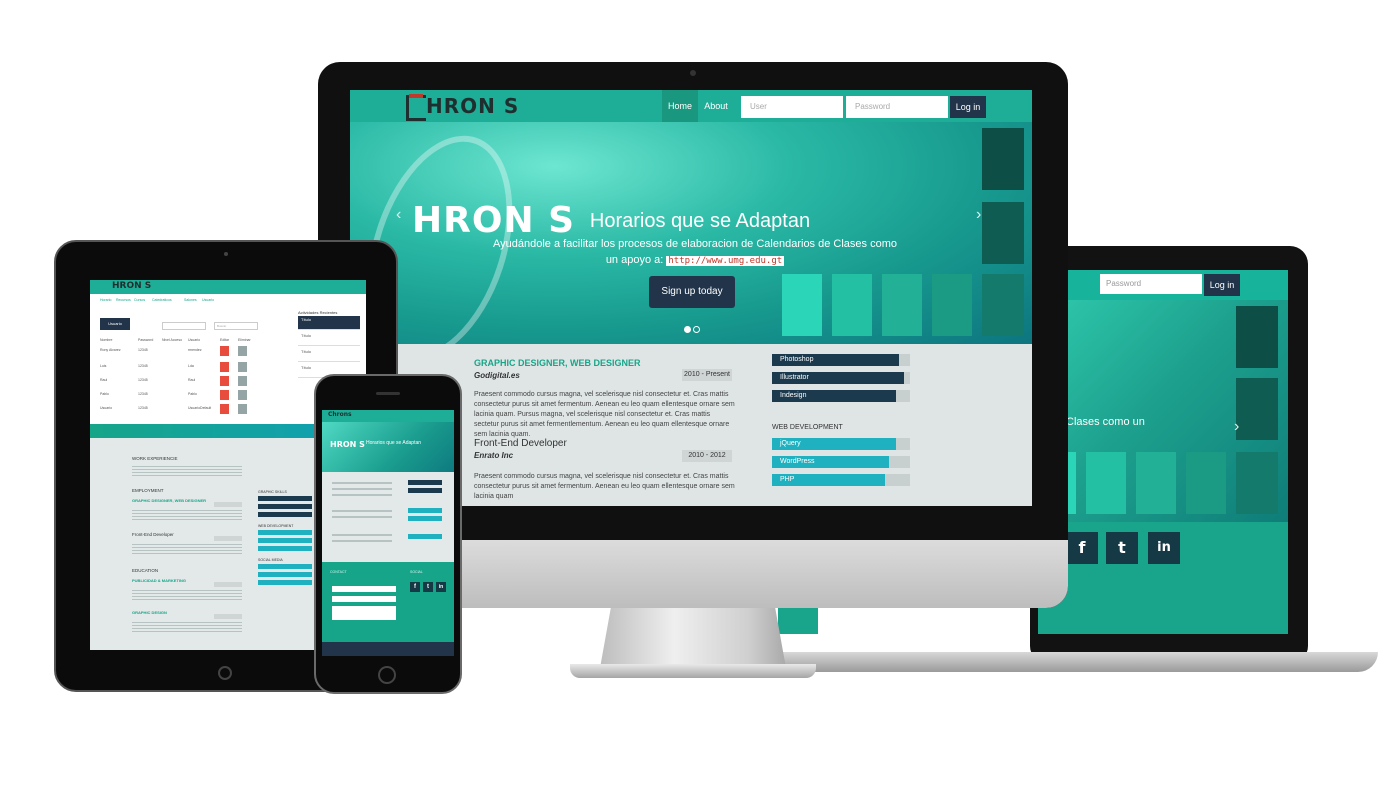 The width and height of the screenshot is (1400, 800). Describe the element at coordinates (388, 393) in the screenshot. I see `speaker-icon` at that location.